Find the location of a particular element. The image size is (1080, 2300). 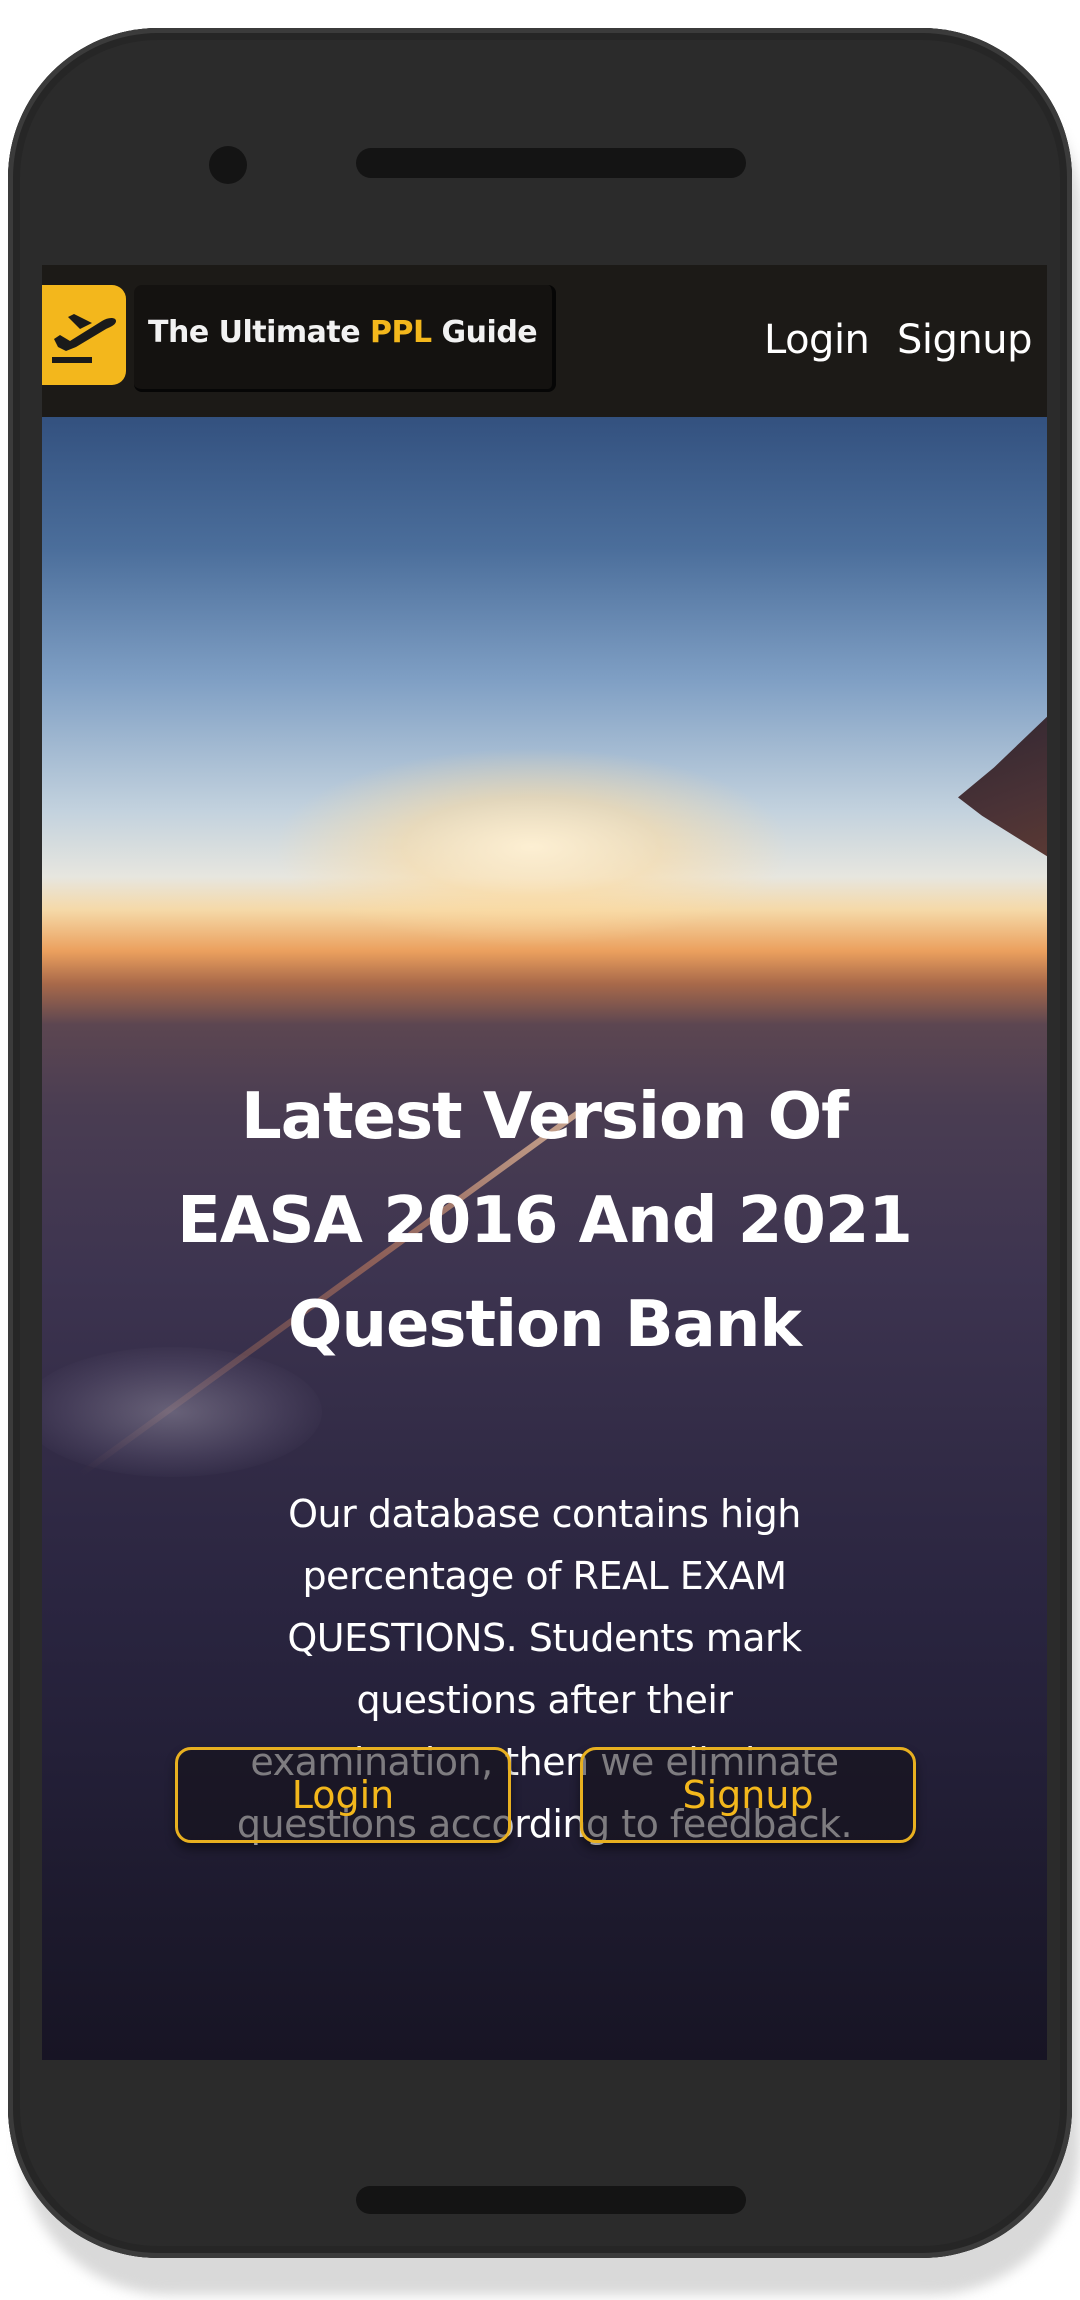

front-camera is located at coordinates (228, 165).